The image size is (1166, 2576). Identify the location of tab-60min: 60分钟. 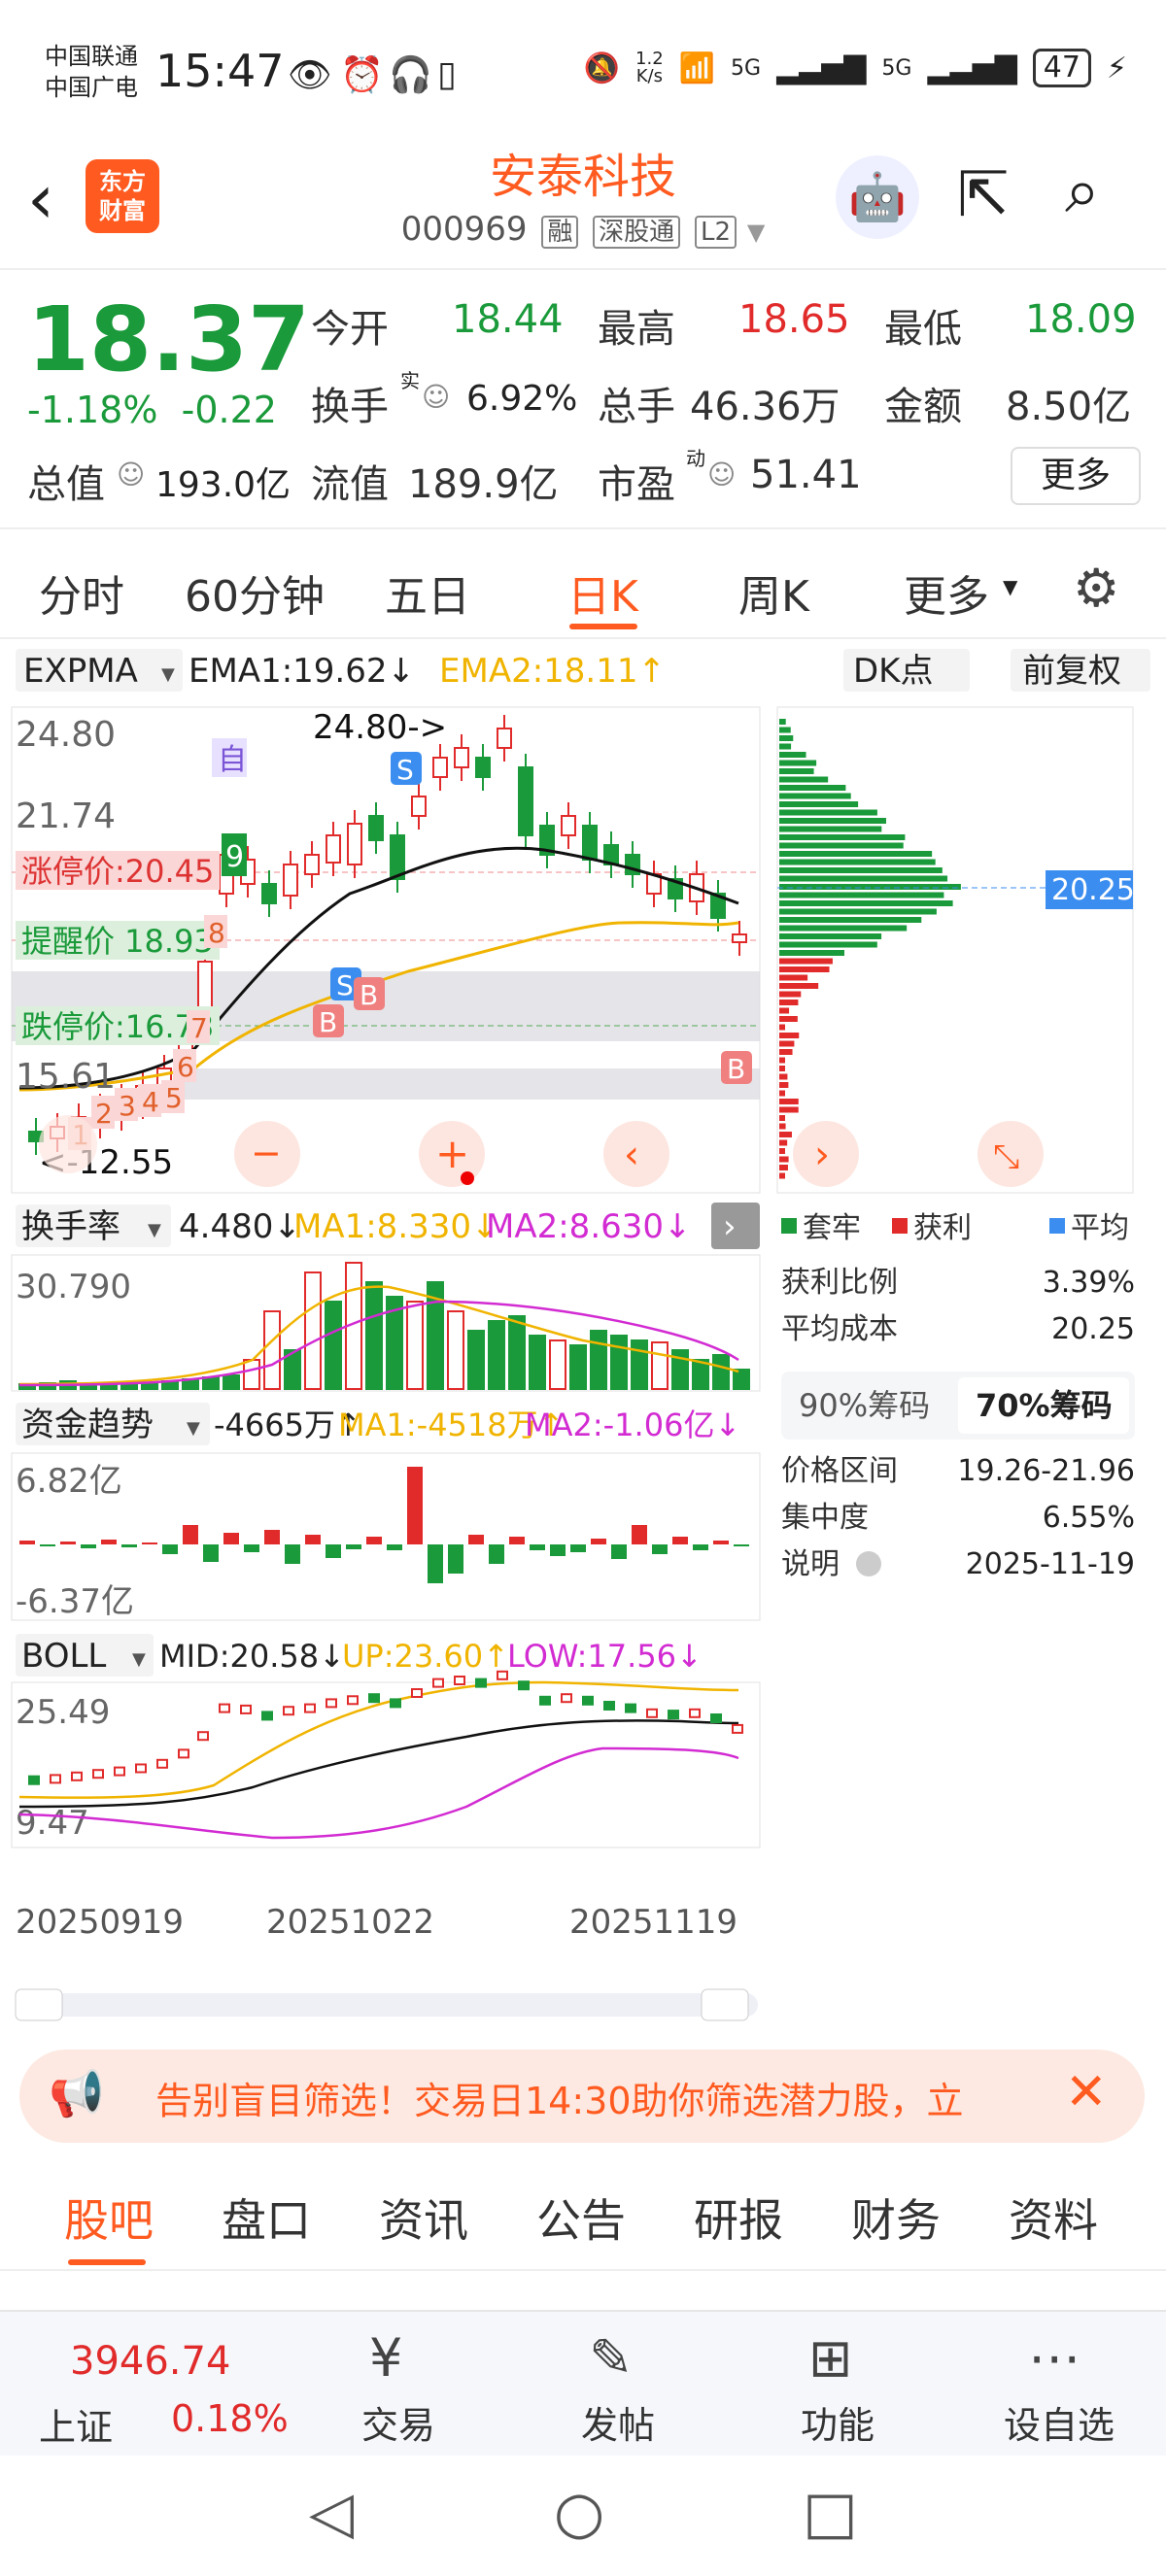
(255, 592).